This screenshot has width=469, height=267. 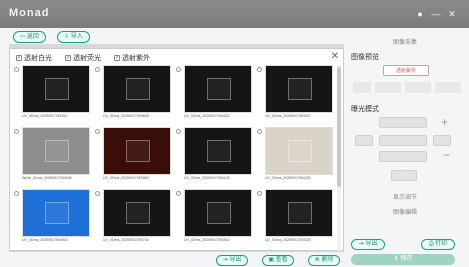 I want to click on back-label: 返回, so click(x=32, y=37).